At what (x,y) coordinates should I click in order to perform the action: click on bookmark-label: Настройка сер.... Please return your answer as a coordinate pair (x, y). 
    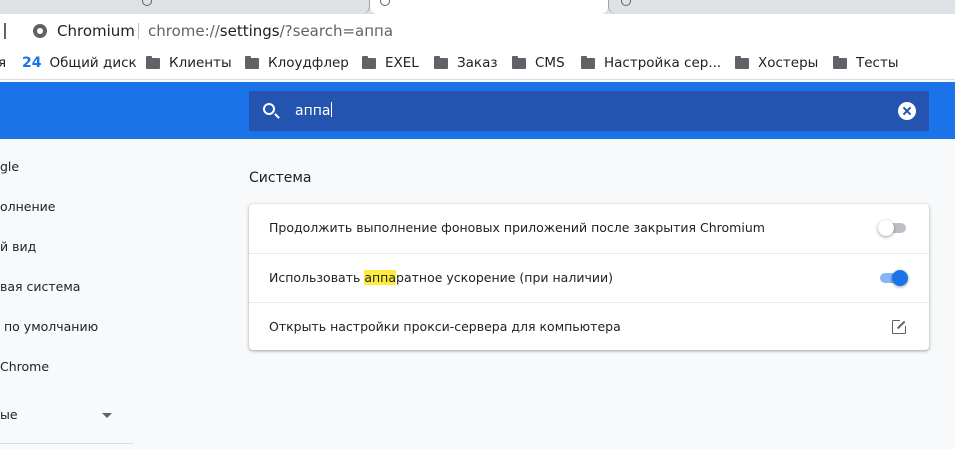
    Looking at the image, I should click on (663, 63).